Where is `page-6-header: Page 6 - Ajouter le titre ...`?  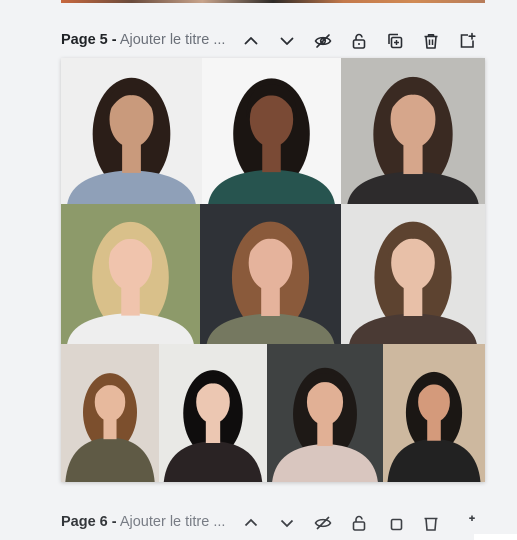 page-6-header: Page 6 - Ajouter le titre ... is located at coordinates (273, 523).